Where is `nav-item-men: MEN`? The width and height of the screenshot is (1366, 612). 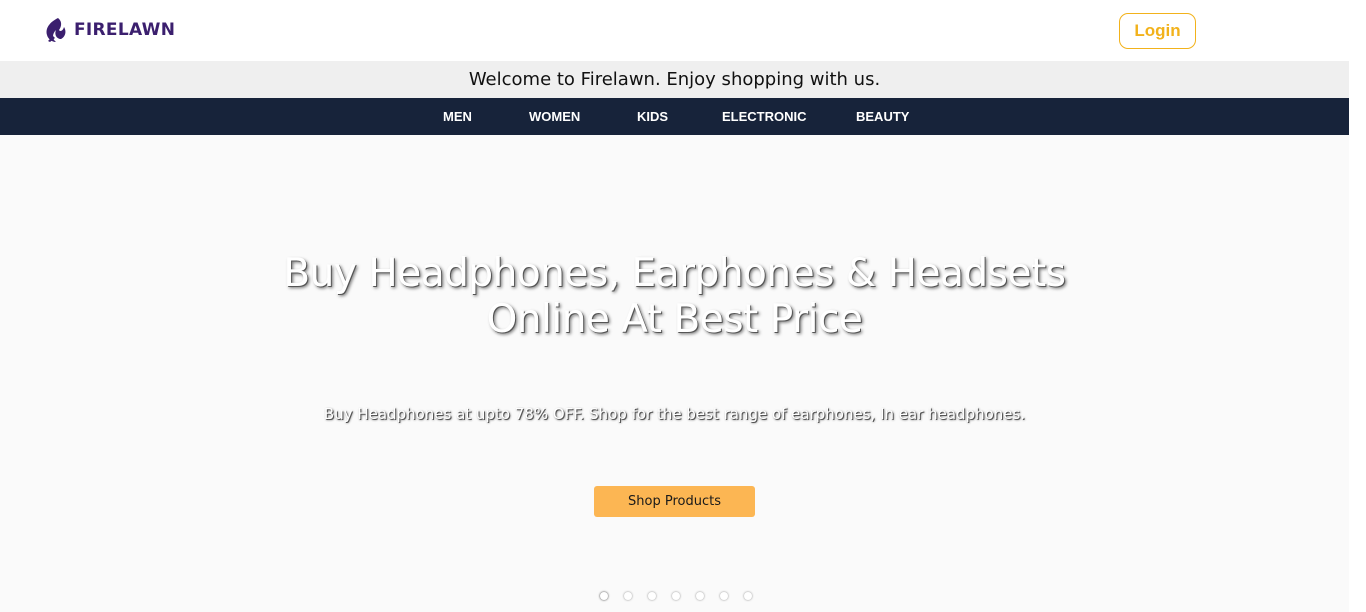 nav-item-men: MEN is located at coordinates (457, 116).